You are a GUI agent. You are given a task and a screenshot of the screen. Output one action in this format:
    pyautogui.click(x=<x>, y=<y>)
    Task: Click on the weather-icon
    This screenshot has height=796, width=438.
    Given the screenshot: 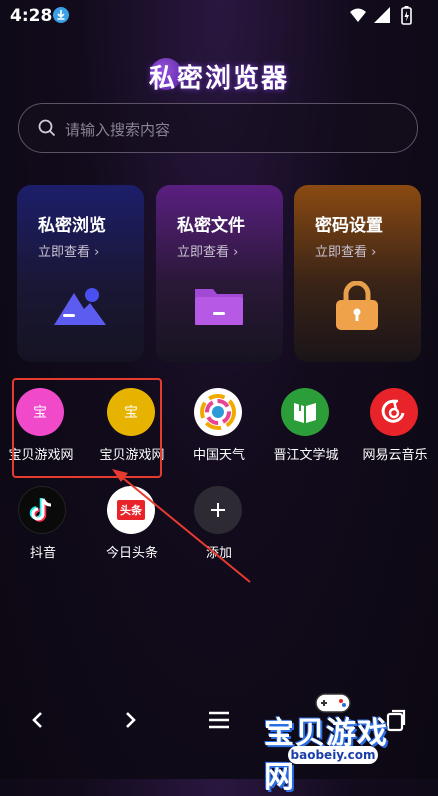 What is the action you would take?
    pyautogui.click(x=218, y=412)
    